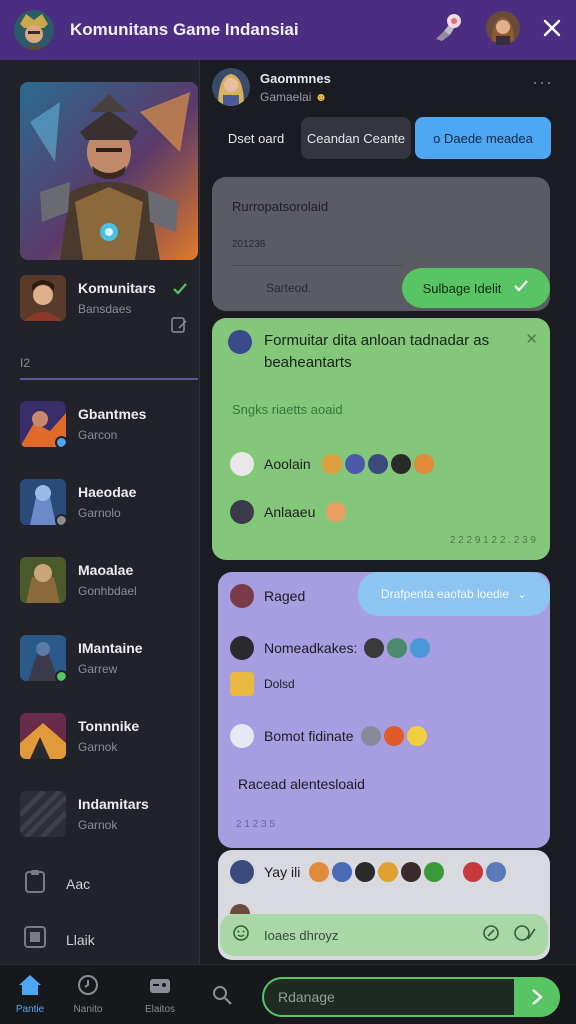 This screenshot has width=576, height=1024. I want to click on message-footer: Sarteod., so click(289, 288).